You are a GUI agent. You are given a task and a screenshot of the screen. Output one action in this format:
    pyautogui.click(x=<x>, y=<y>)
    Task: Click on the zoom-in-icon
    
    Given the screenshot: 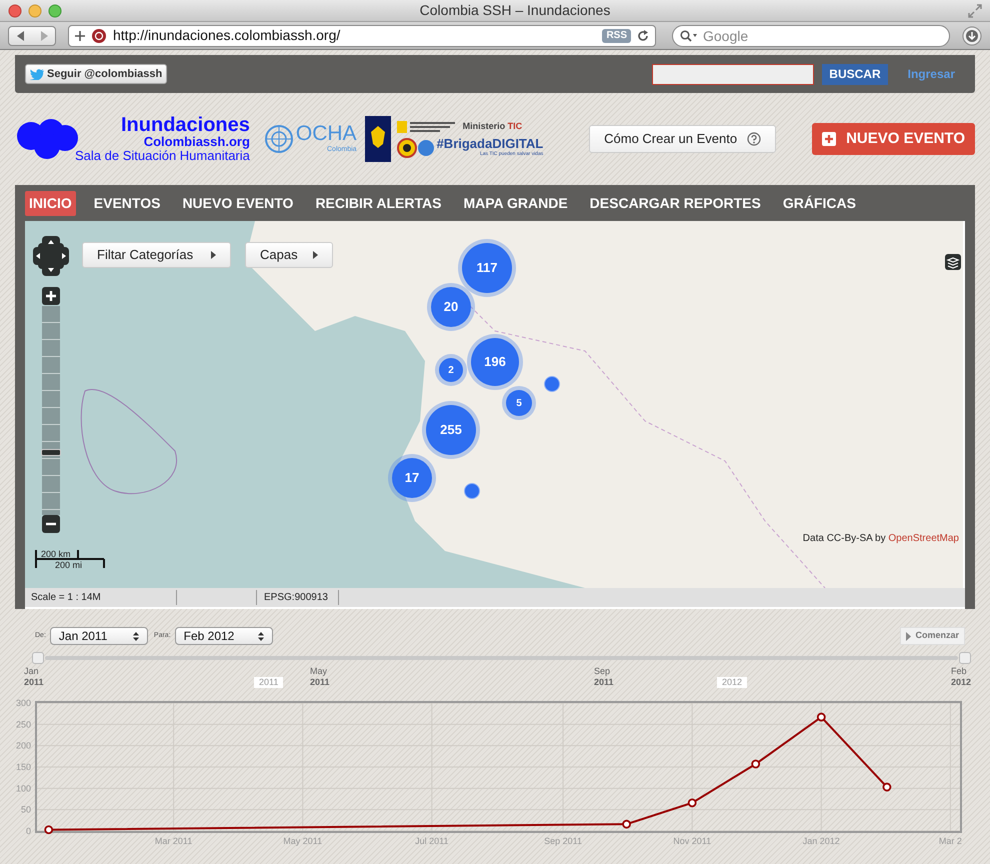 What is the action you would take?
    pyautogui.click(x=51, y=296)
    